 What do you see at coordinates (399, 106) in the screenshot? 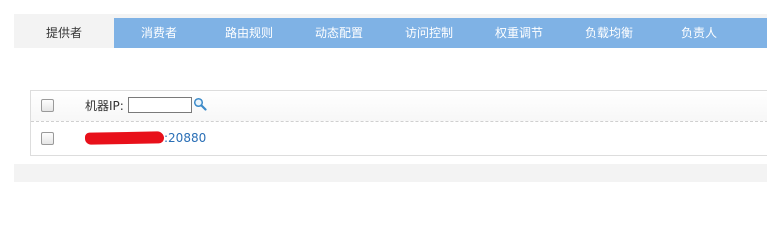
I see `table-header: 机器IP:` at bounding box center [399, 106].